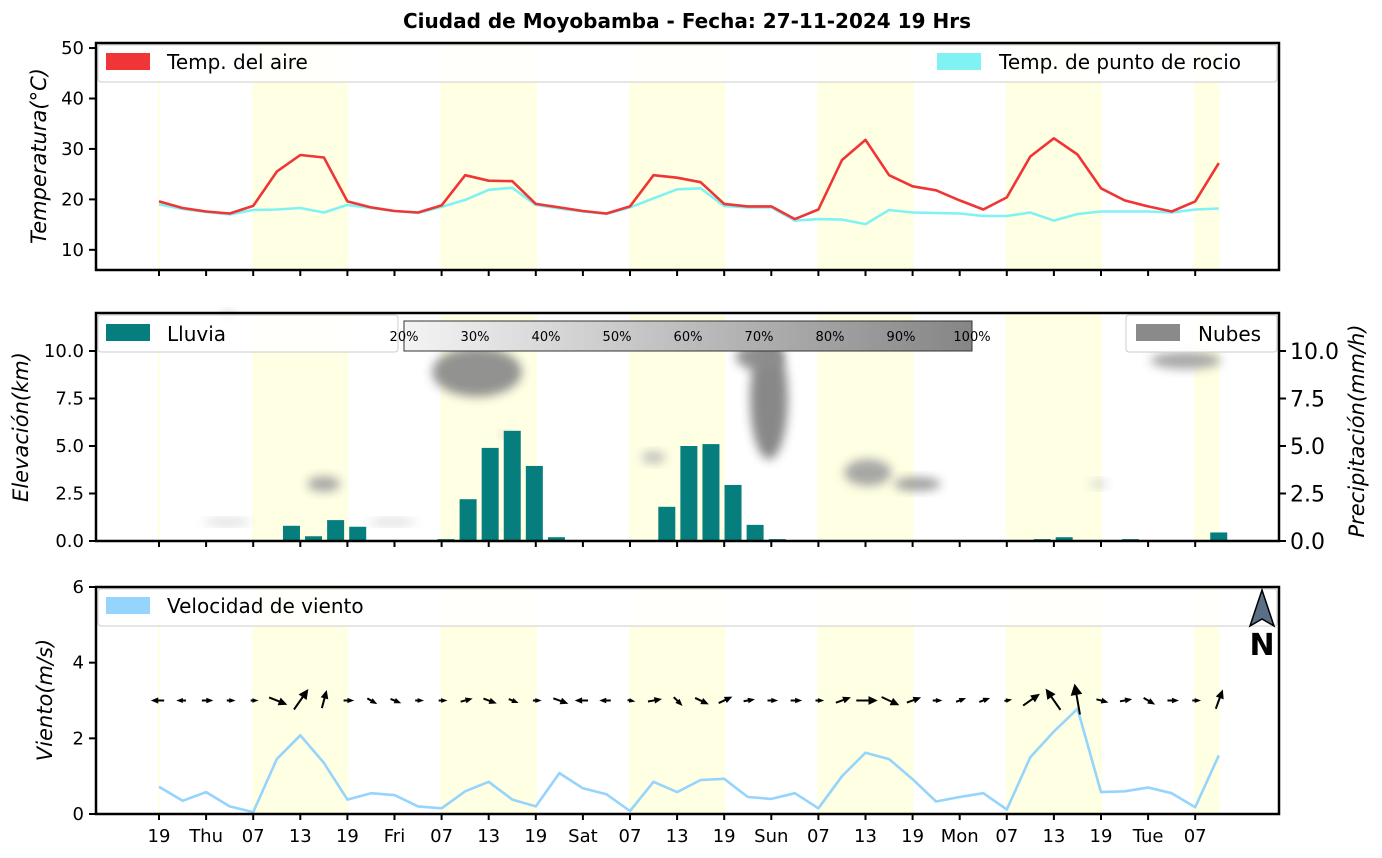 This screenshot has height=858, width=1382. I want to click on precipitation-y-label: Precipitación(mm/h), so click(1357, 430).